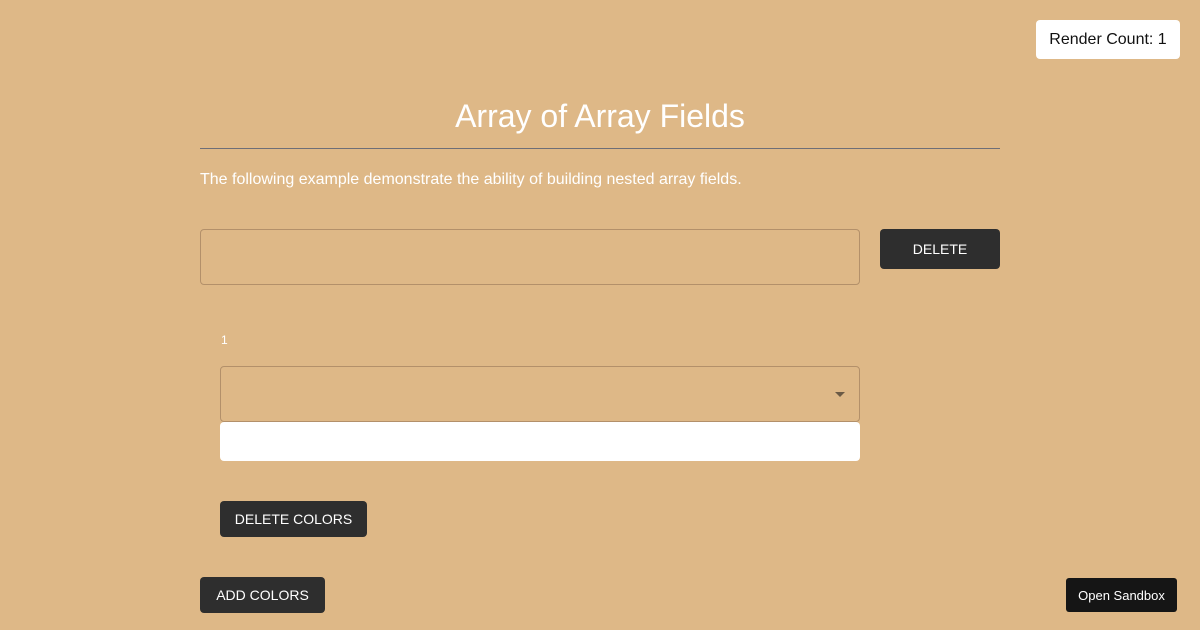  Describe the element at coordinates (940, 249) in the screenshot. I see `delete-button: DELETE` at that location.